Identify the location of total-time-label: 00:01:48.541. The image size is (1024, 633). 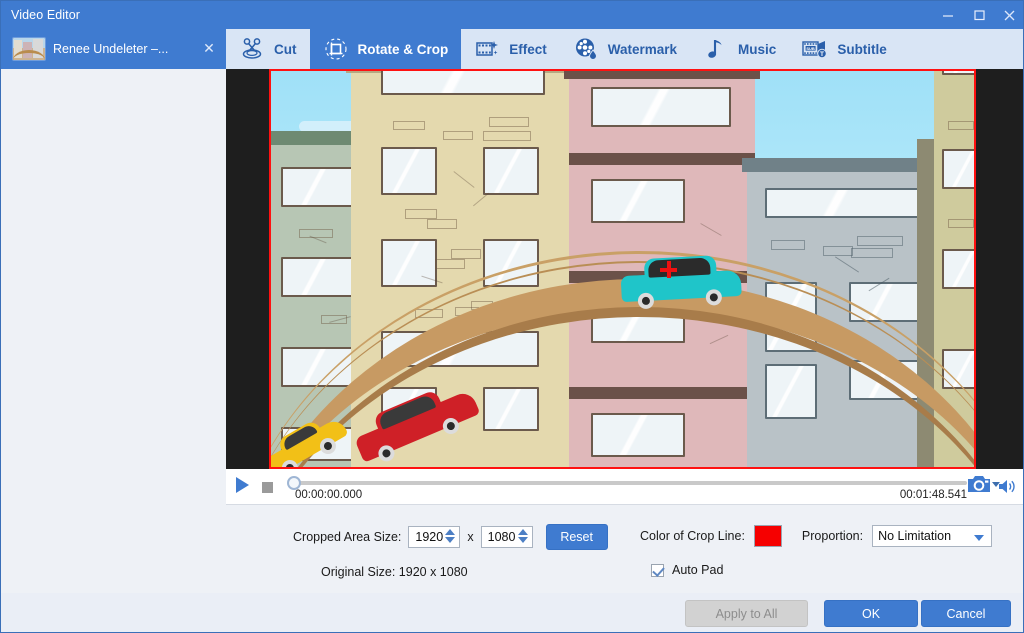
(933, 495).